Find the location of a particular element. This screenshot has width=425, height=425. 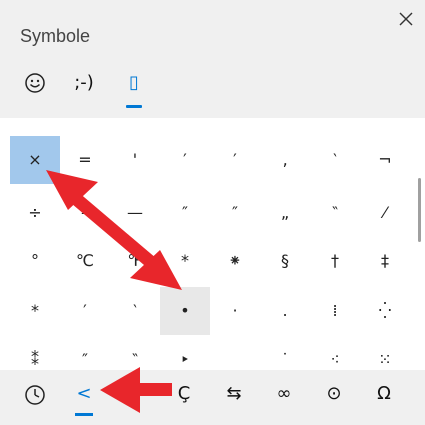

symbol-cell: ⁕ is located at coordinates (235, 261).